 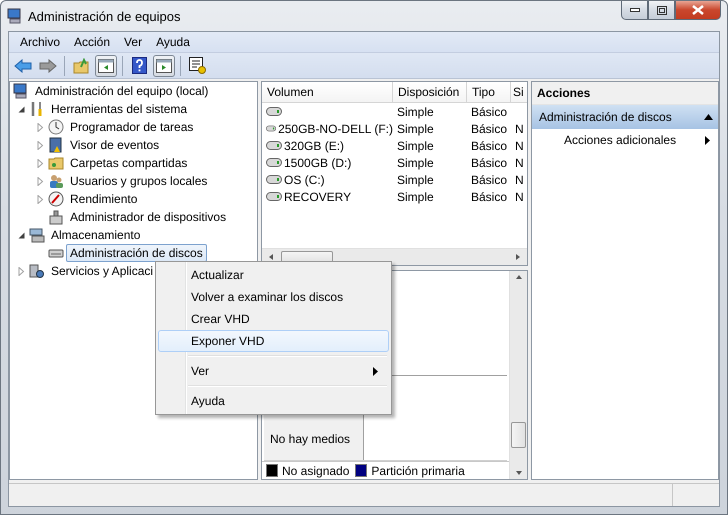 I want to click on left-arrow-icon, so click(x=271, y=257).